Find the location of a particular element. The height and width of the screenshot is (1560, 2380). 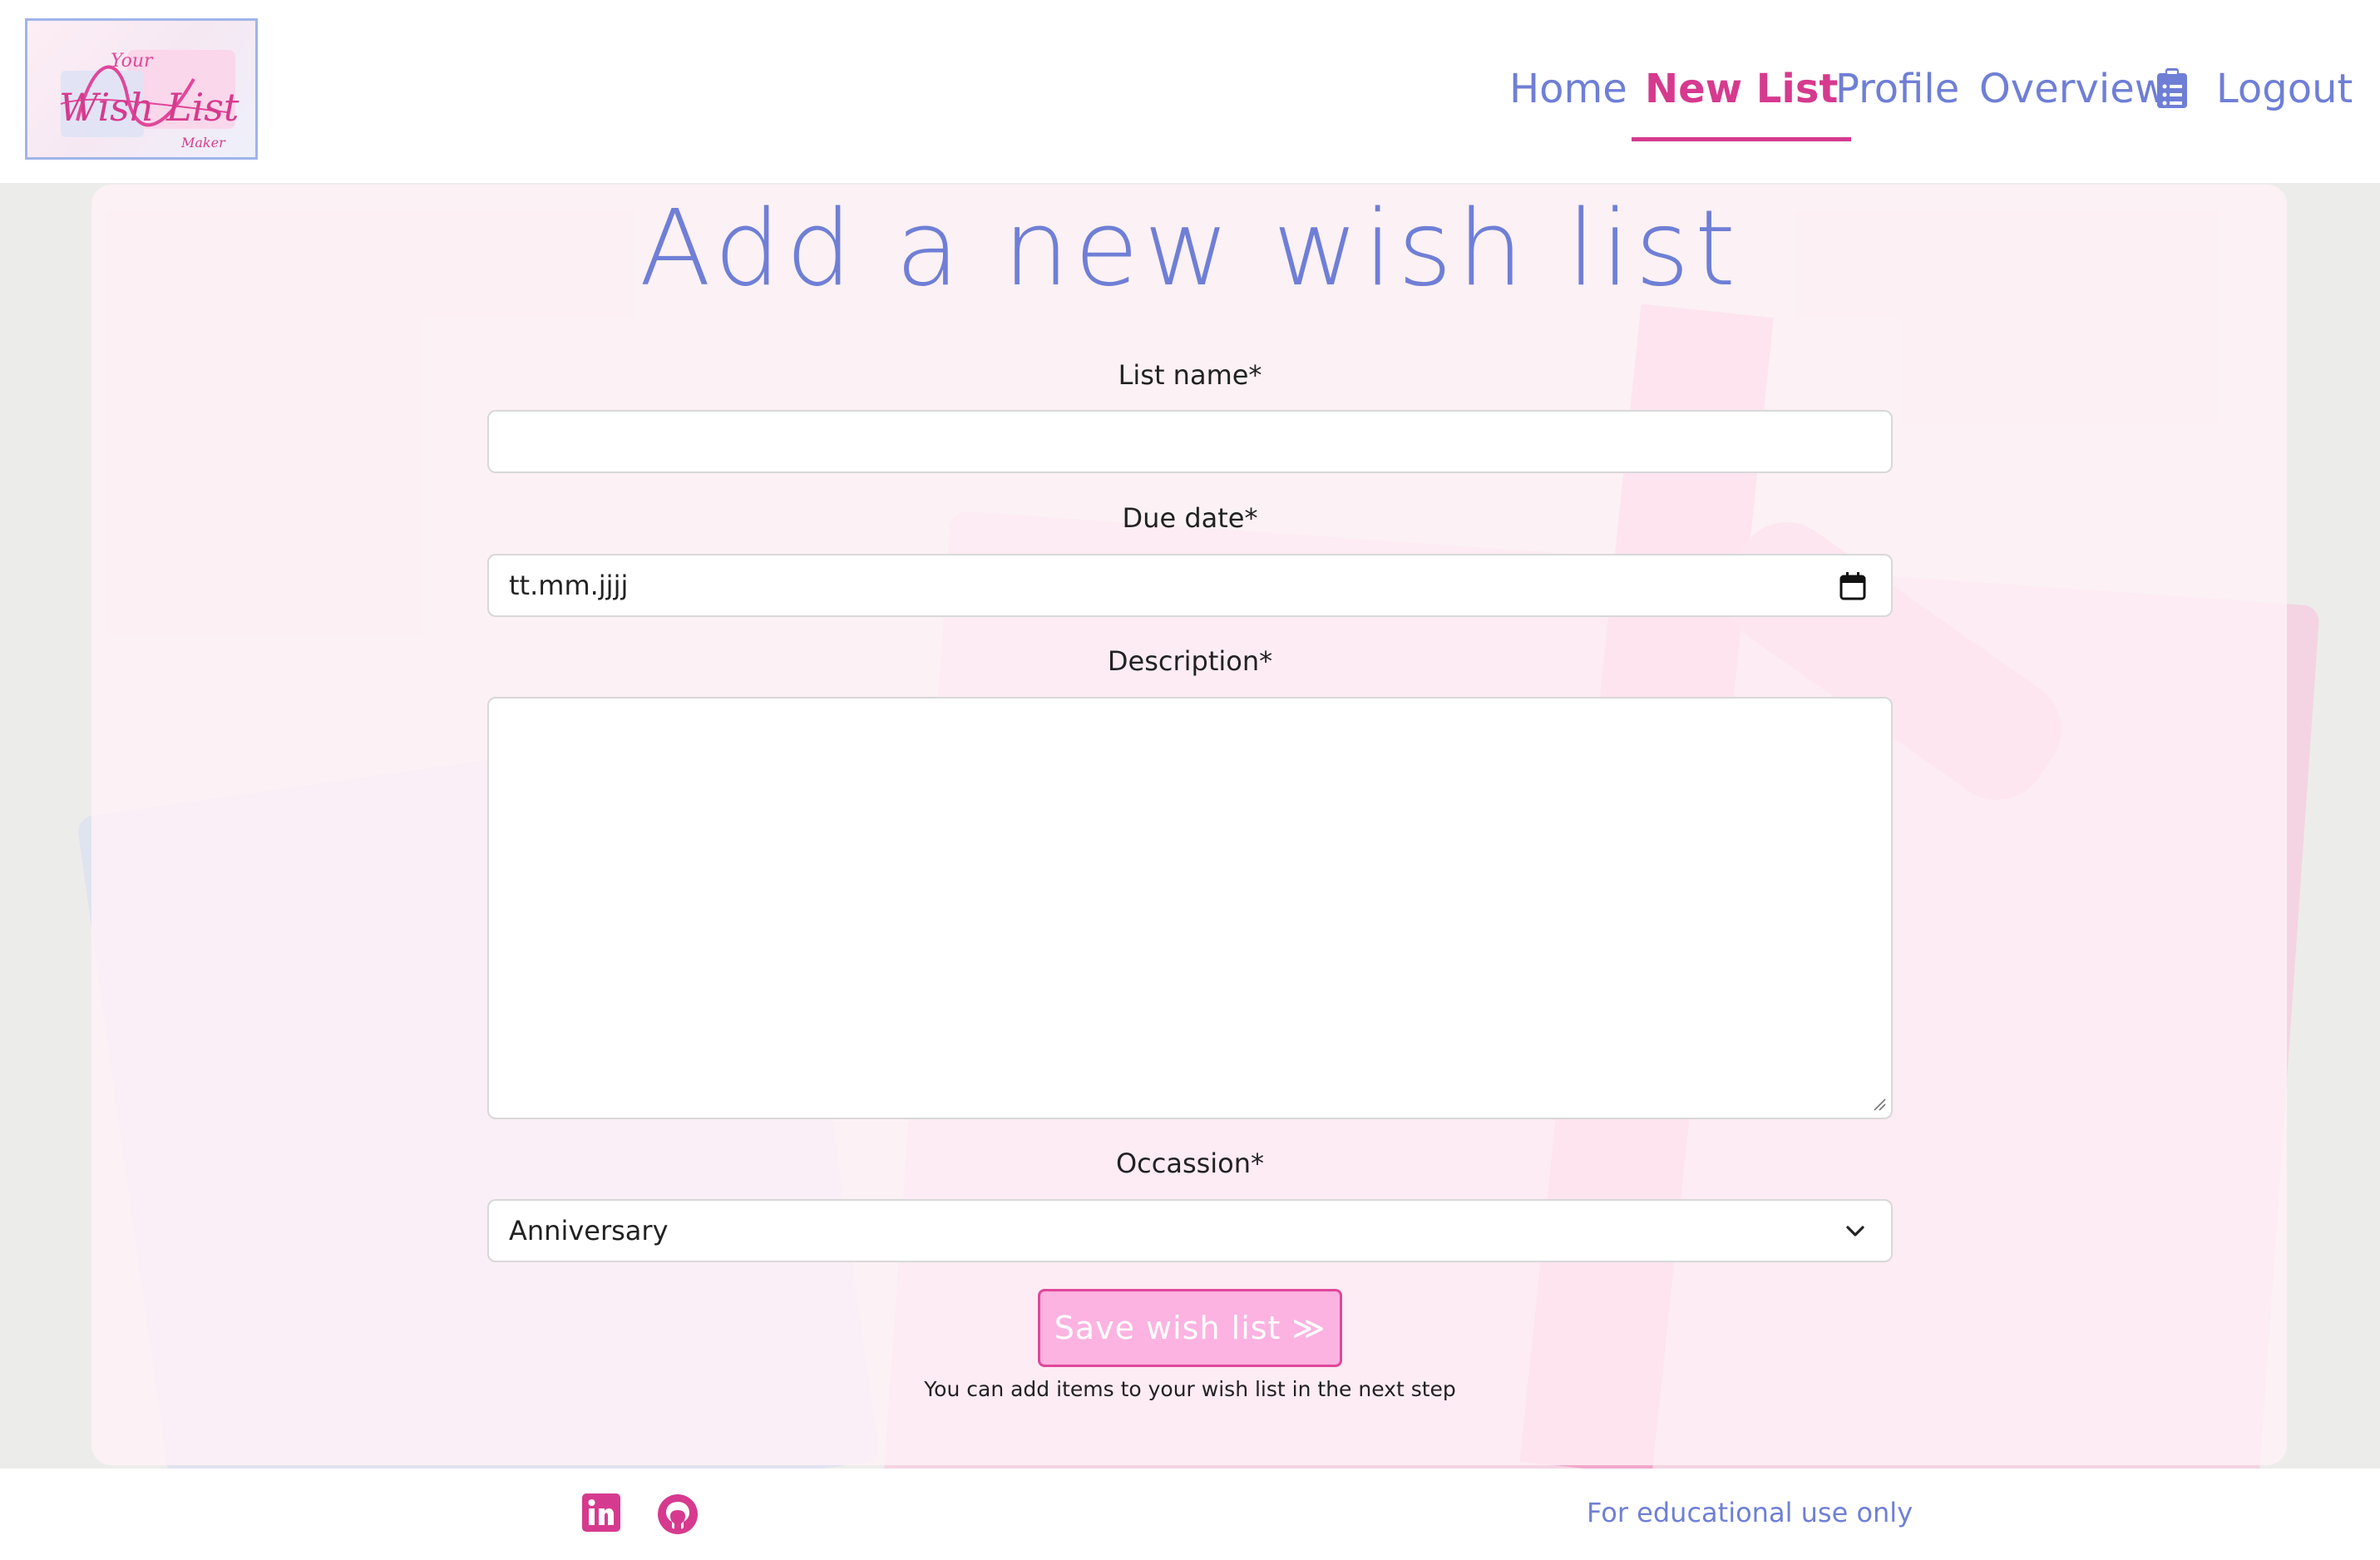

linkedin-icon is located at coordinates (601, 1514).